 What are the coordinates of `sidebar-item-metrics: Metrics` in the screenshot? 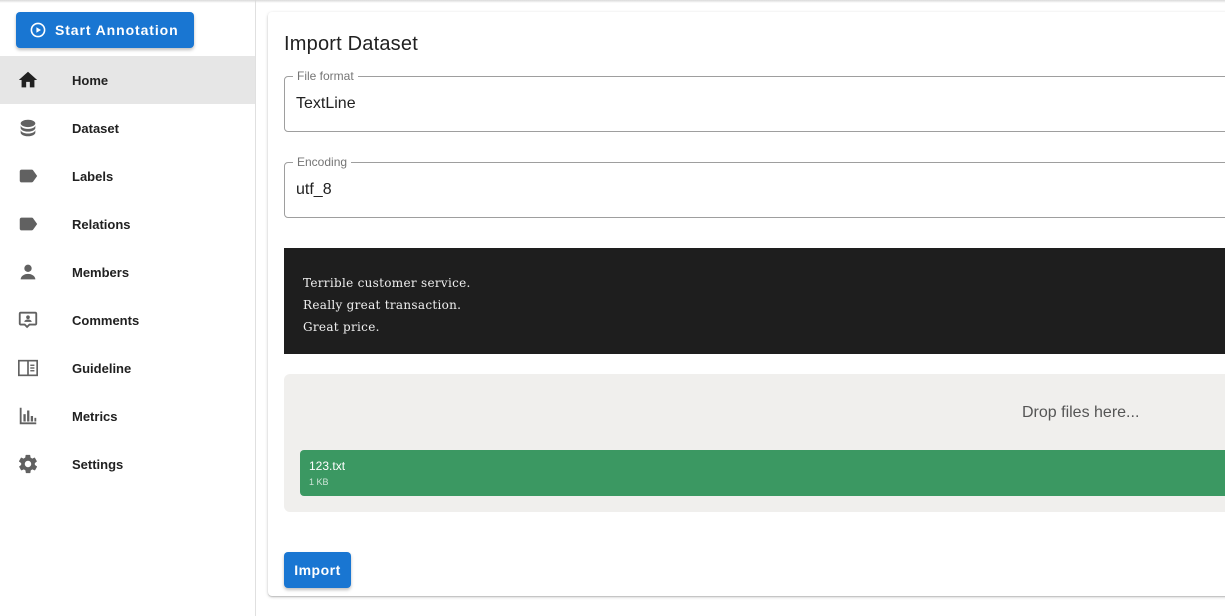 It's located at (127, 416).